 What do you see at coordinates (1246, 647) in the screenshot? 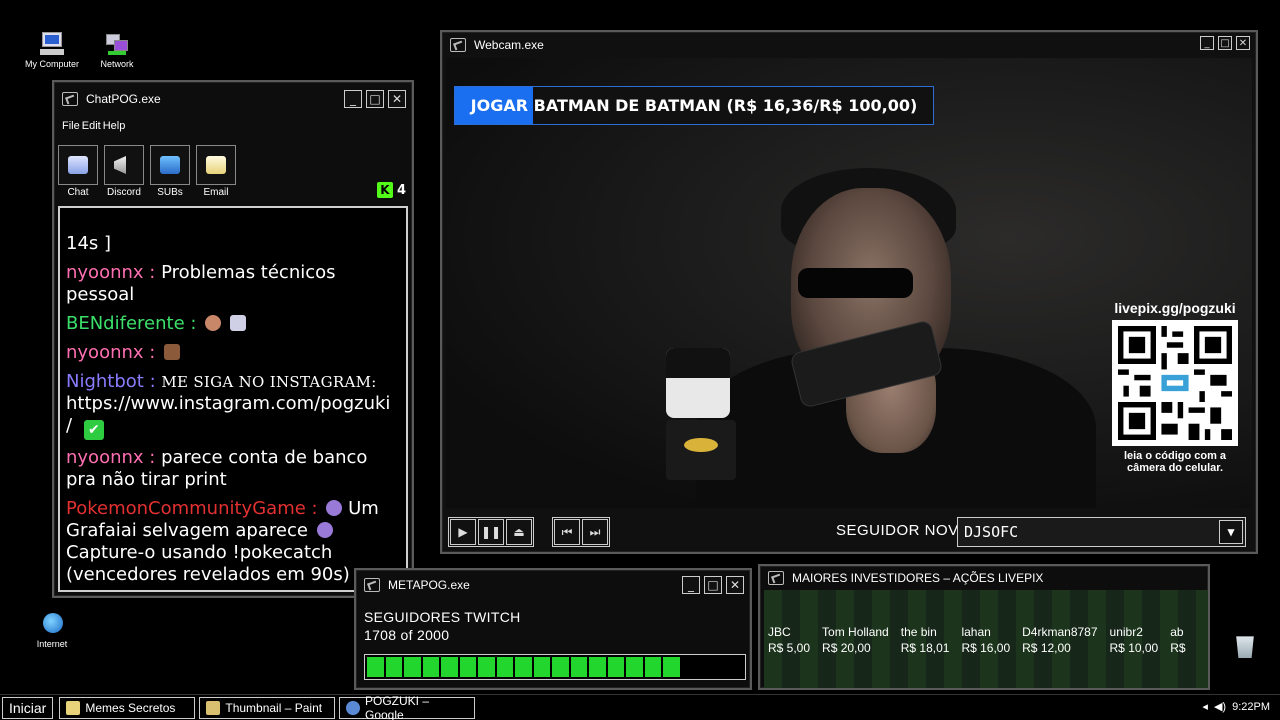
I see `recycle-bin-icon` at bounding box center [1246, 647].